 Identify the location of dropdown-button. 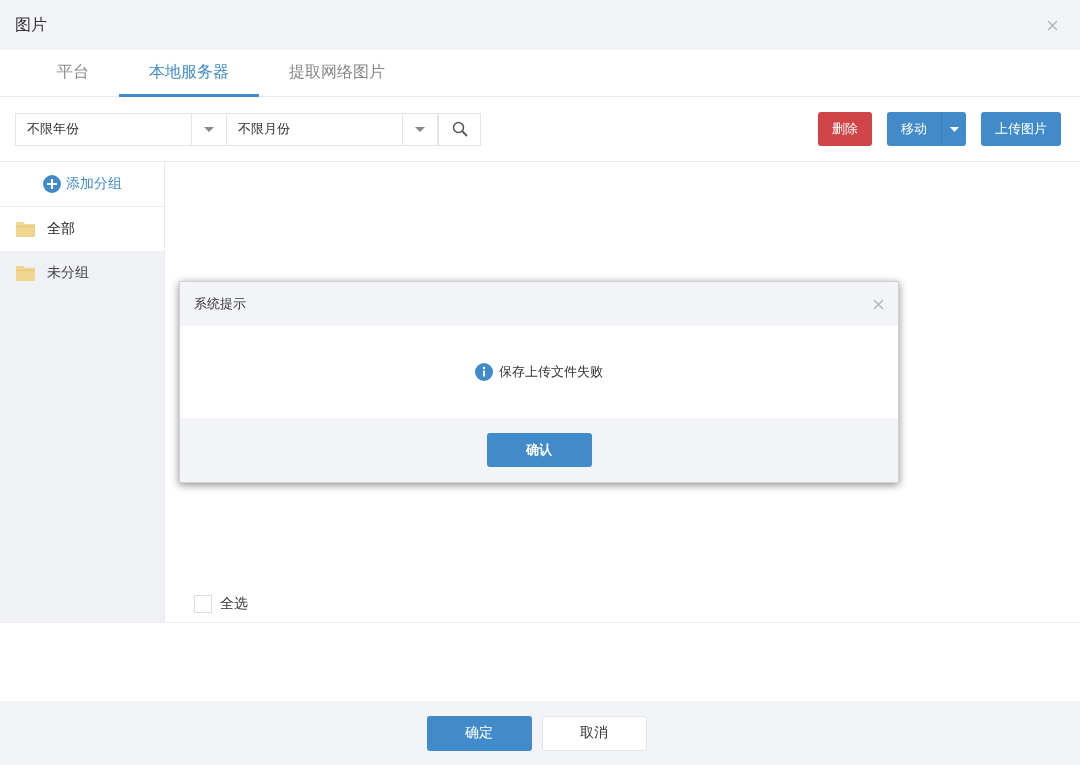
(953, 129).